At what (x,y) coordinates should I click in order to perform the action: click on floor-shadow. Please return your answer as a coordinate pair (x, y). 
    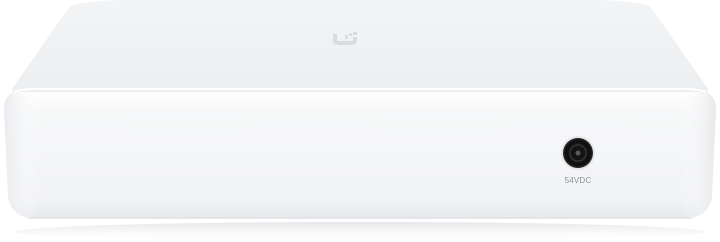
    Looking at the image, I should click on (360, 232).